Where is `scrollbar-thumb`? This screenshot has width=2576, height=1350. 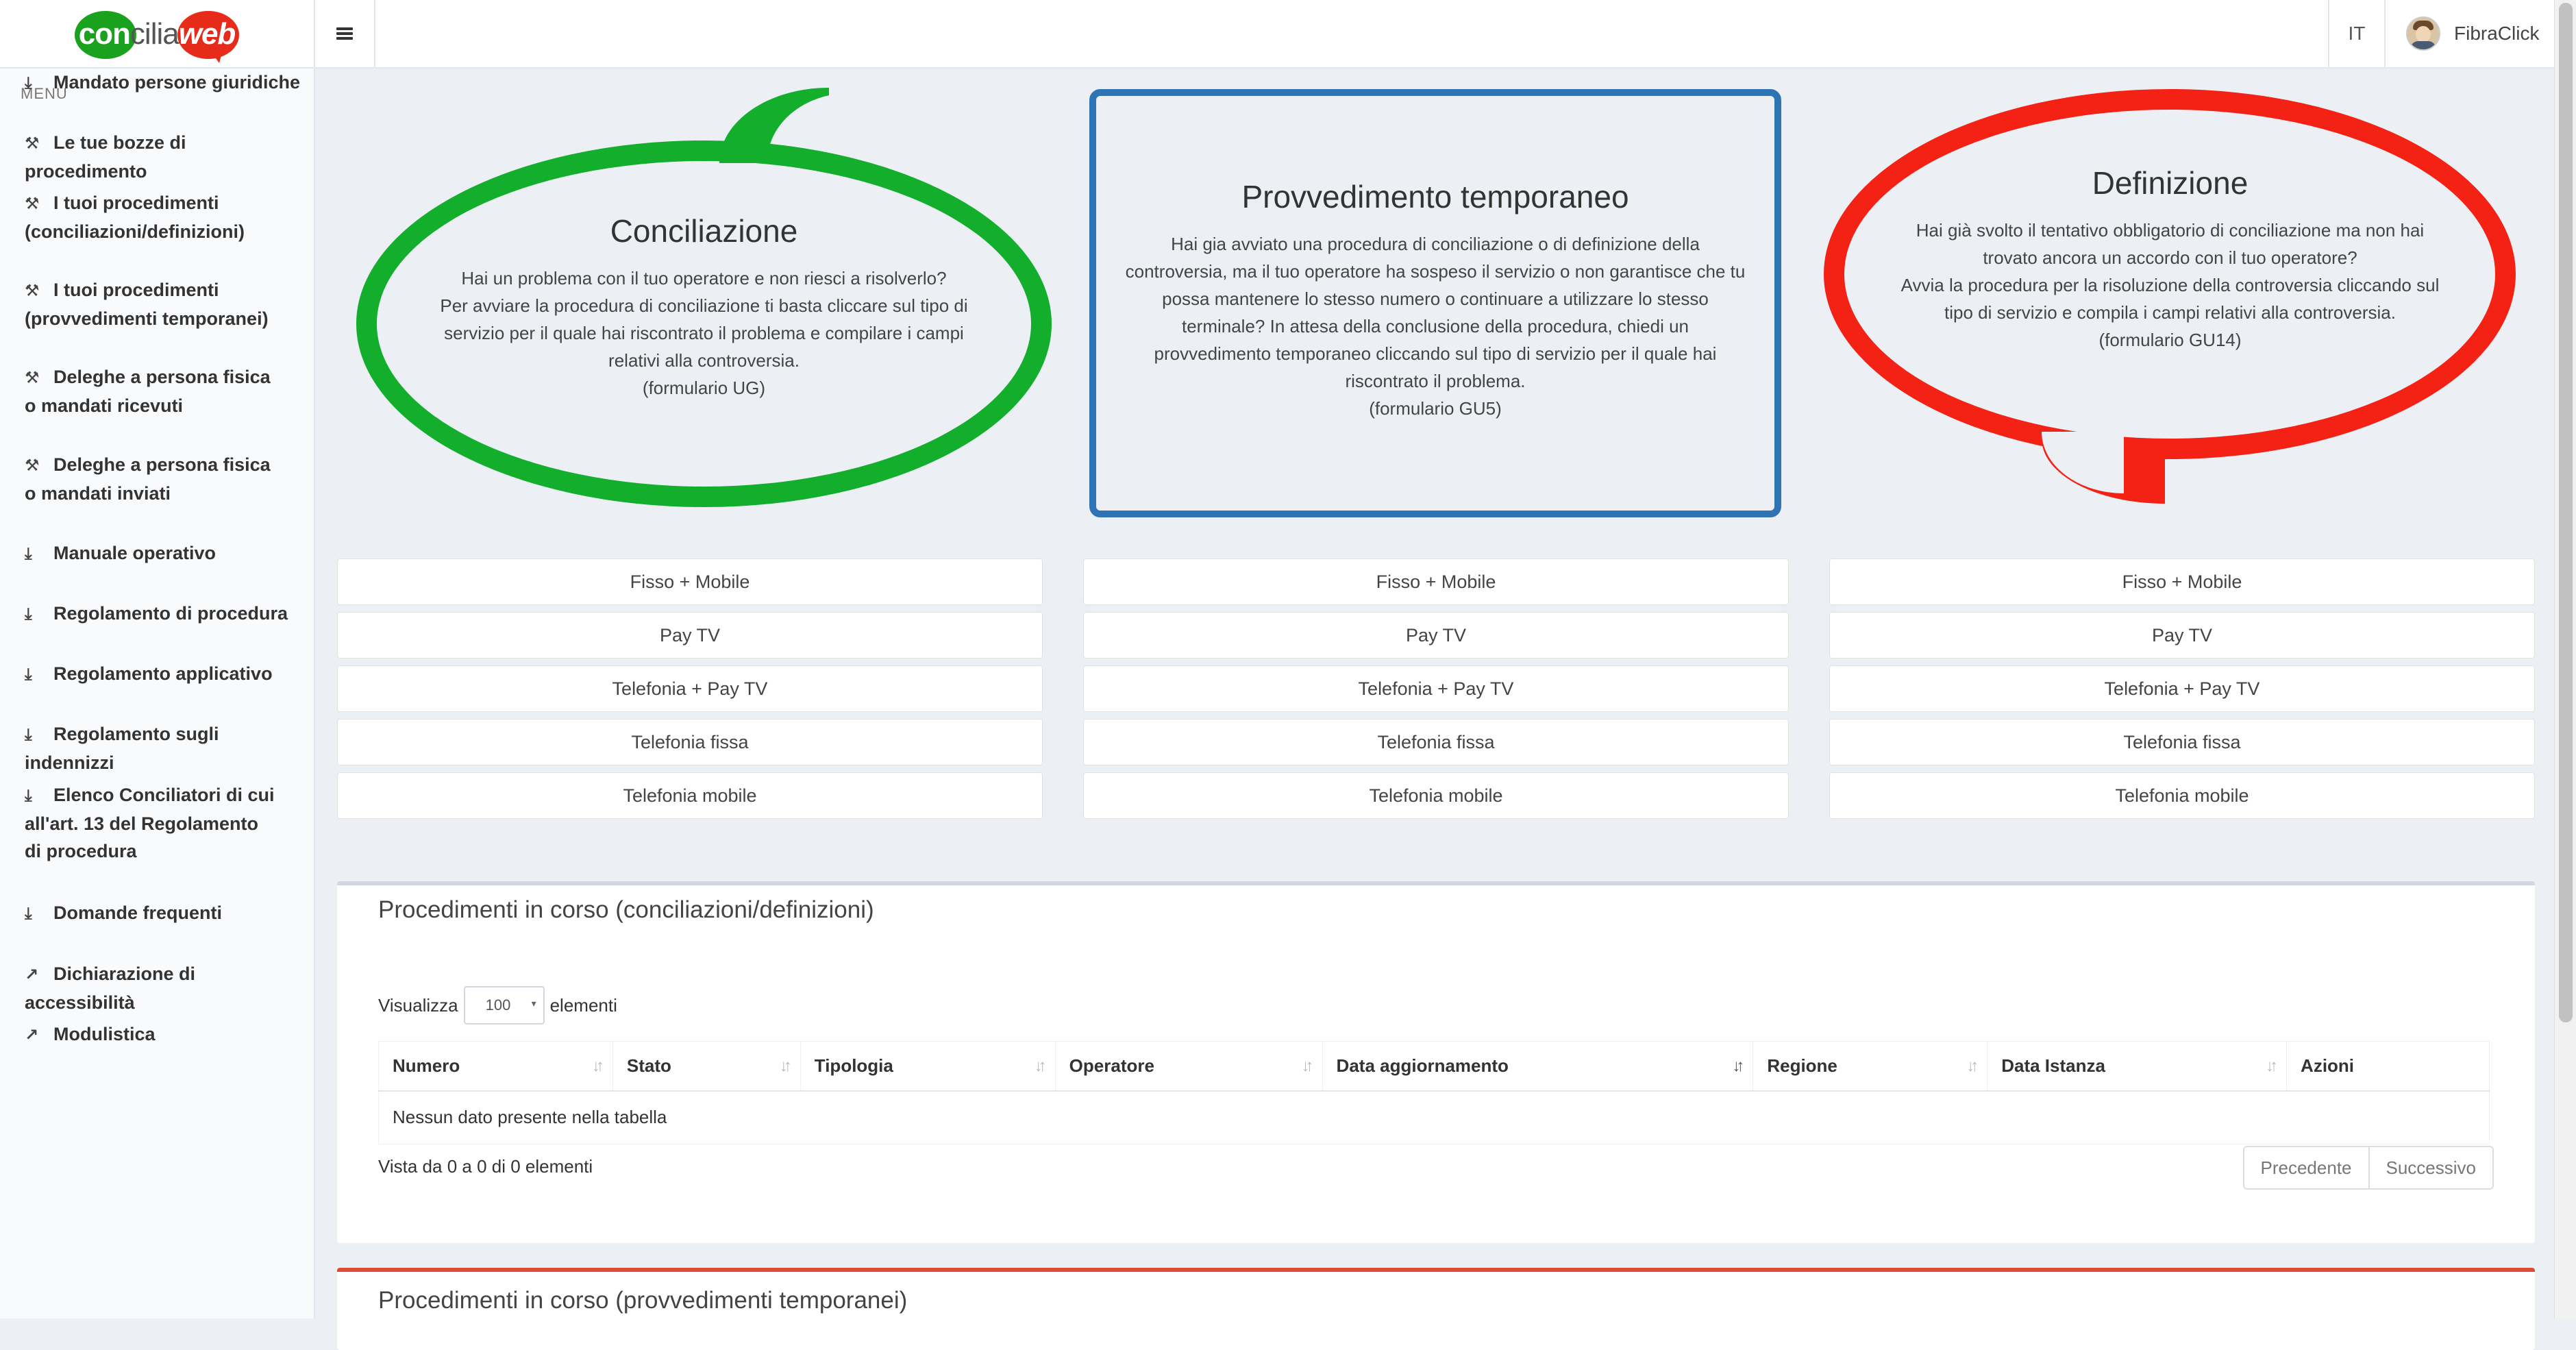 scrollbar-thumb is located at coordinates (2566, 512).